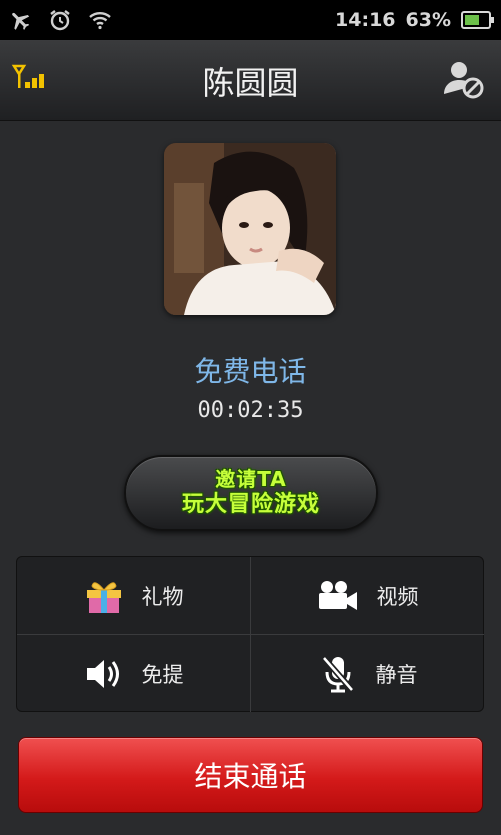 The image size is (501, 835). I want to click on invite-line-2: 玩大冒险游戏, so click(250, 504).